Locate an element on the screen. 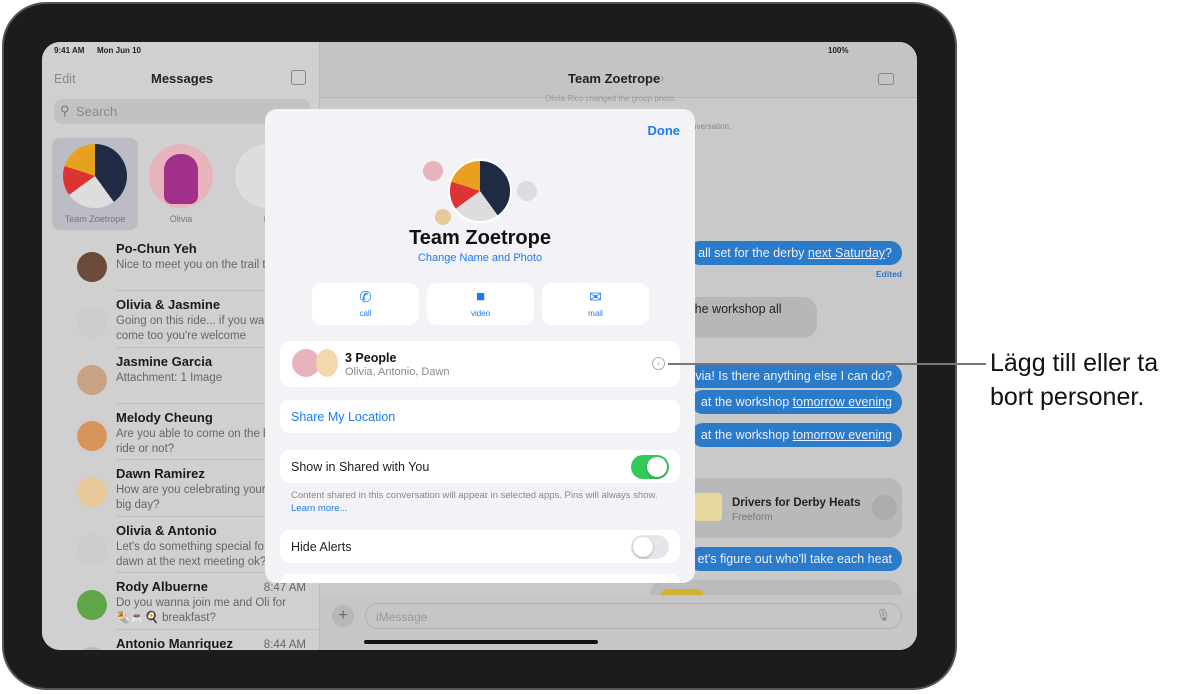 The height and width of the screenshot is (694, 1189). contact-name: Antonio Manriquez is located at coordinates (174, 643).